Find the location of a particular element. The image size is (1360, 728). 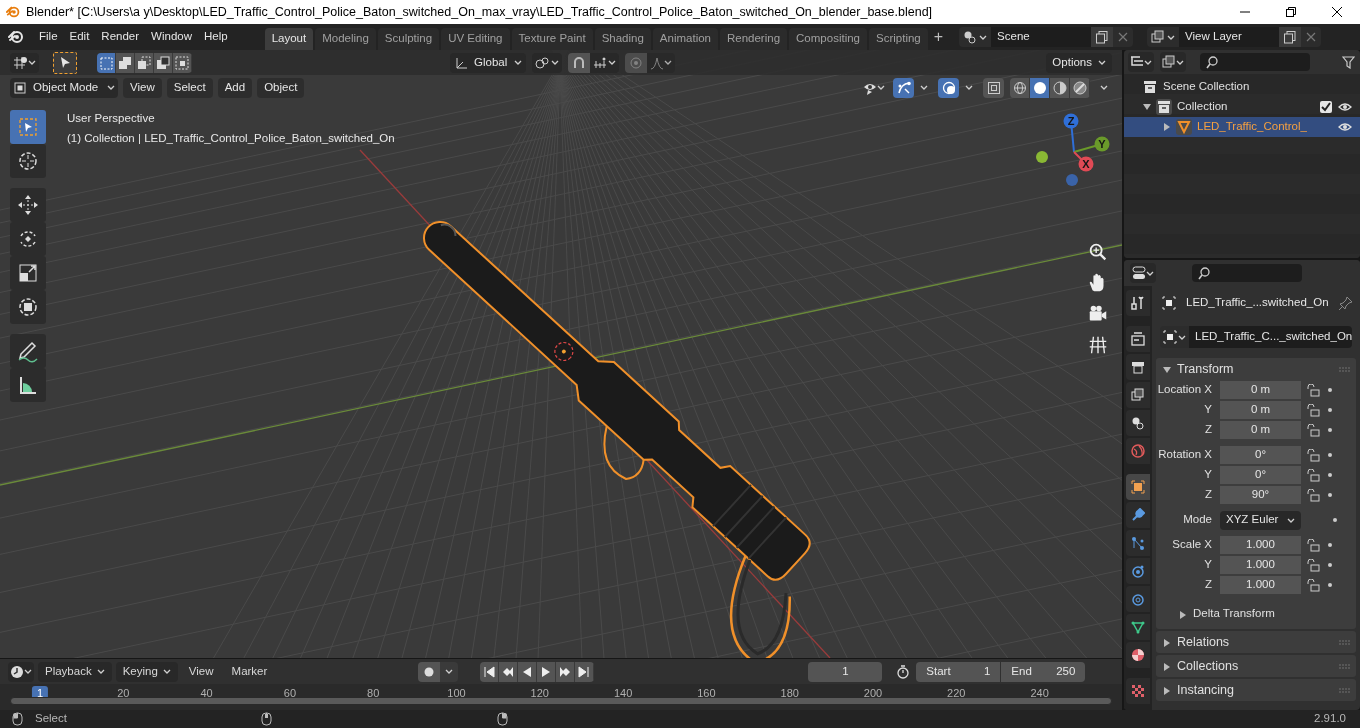

outliner-item: Collection is located at coordinates (1202, 107).